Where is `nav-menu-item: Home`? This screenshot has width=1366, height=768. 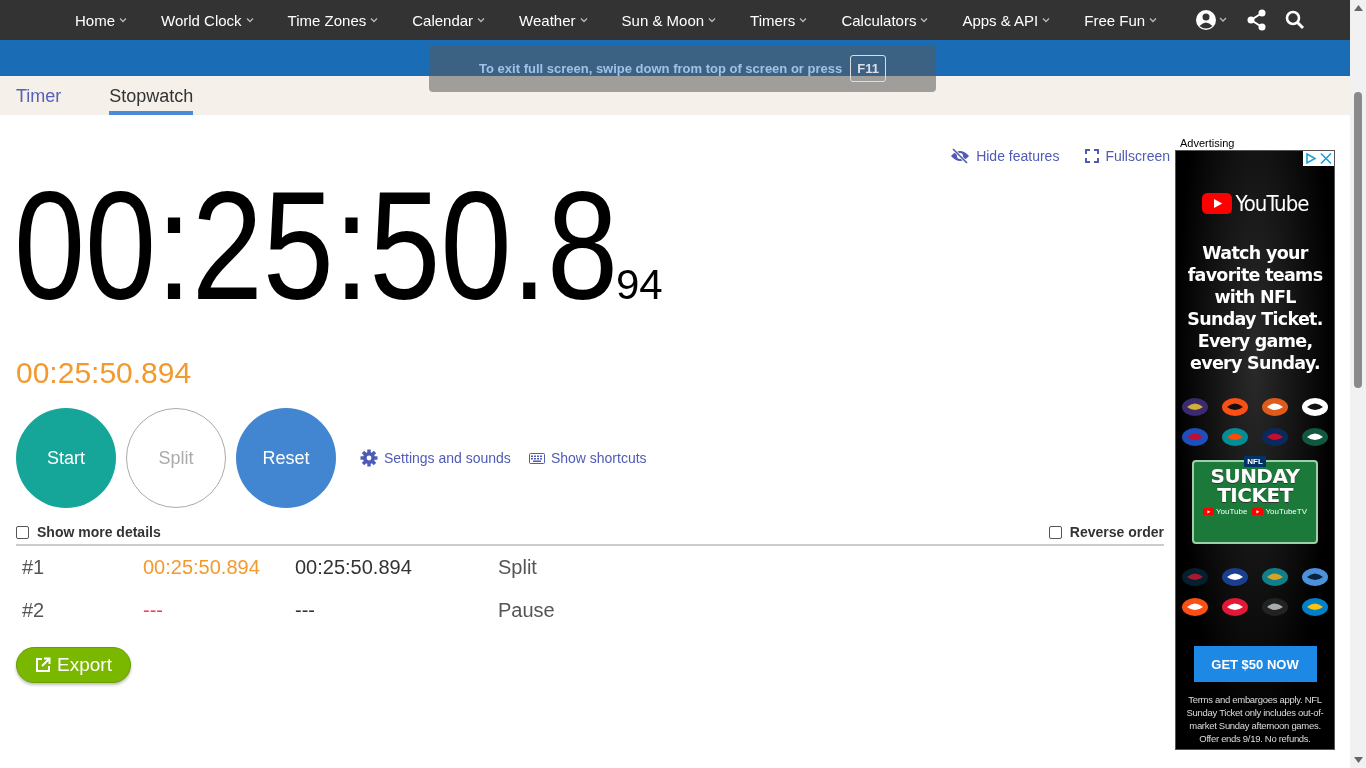 nav-menu-item: Home is located at coordinates (101, 20).